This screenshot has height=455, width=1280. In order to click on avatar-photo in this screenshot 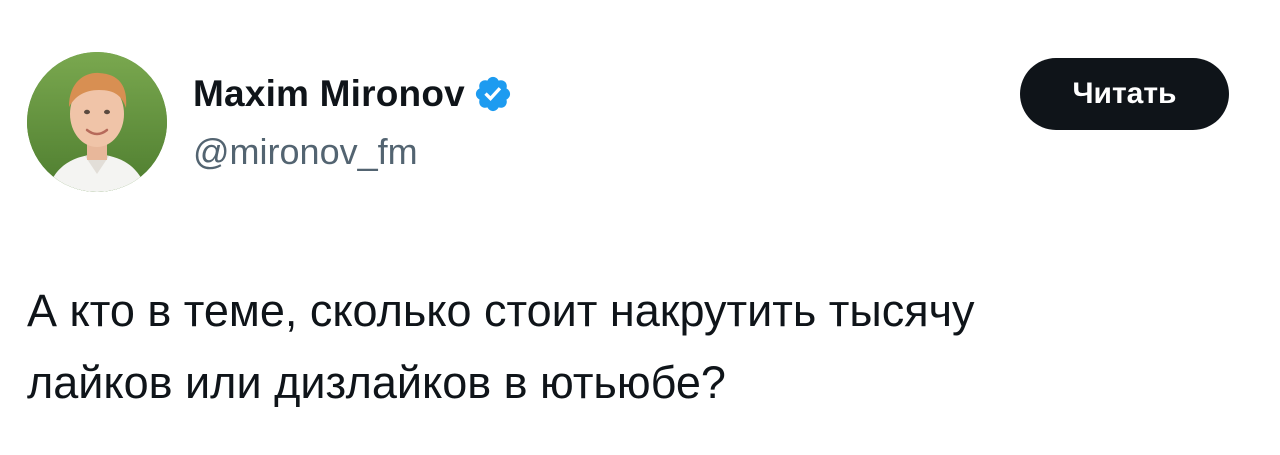, I will do `click(97, 122)`.